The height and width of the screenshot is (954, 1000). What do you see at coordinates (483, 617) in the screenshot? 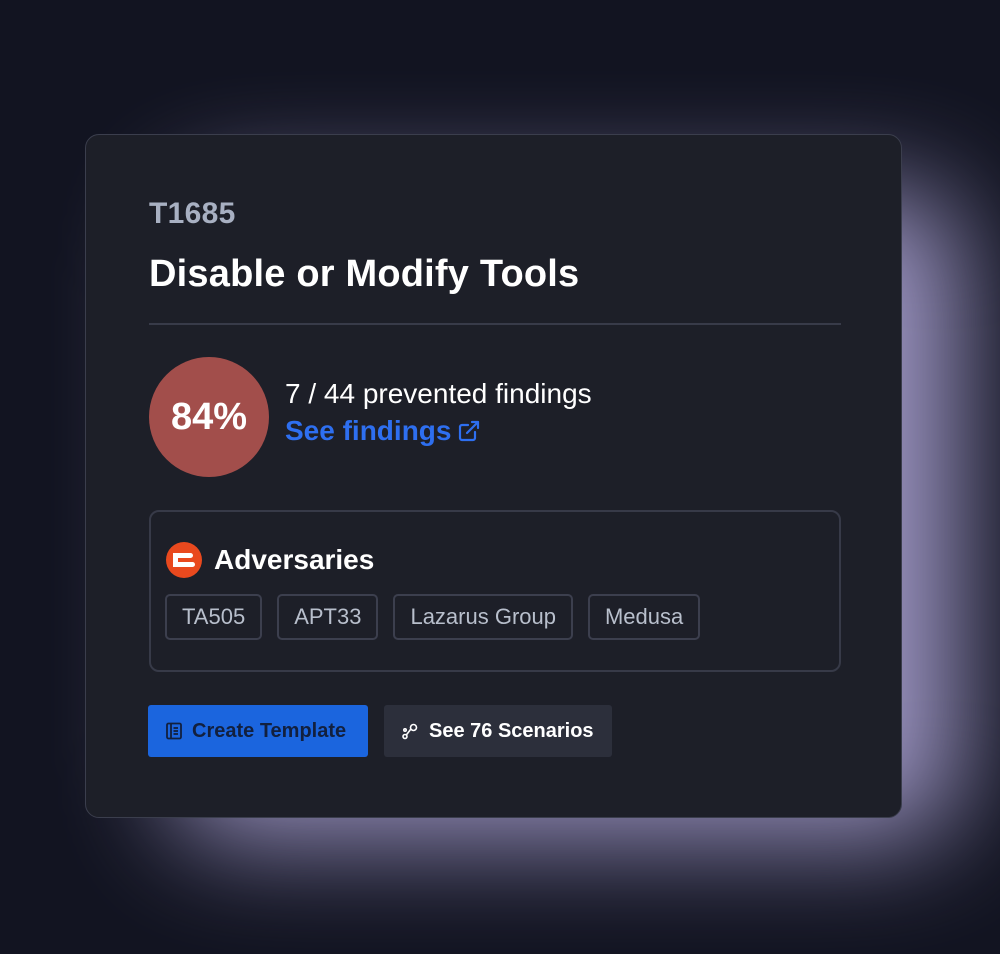
I see `adversary-chip-lazarus-group: Lazarus Group` at bounding box center [483, 617].